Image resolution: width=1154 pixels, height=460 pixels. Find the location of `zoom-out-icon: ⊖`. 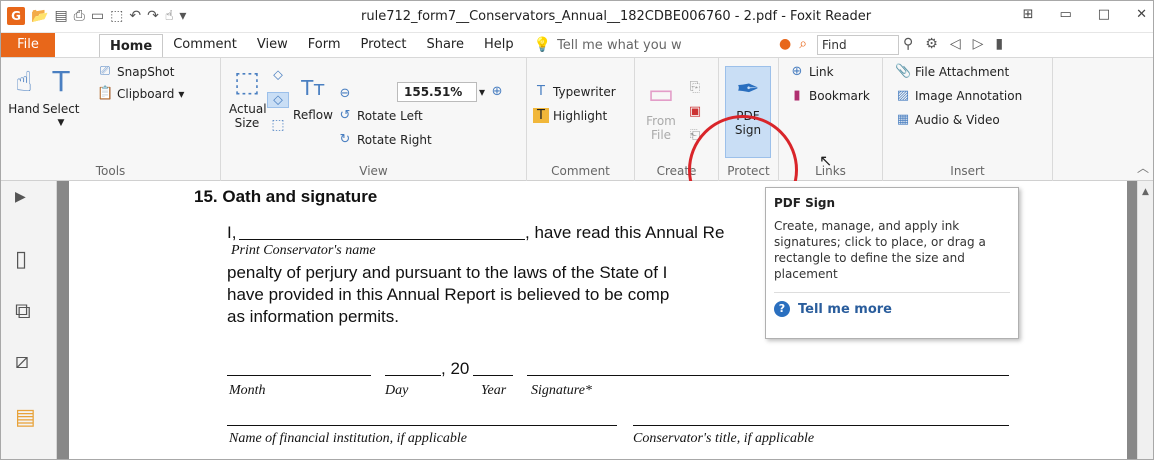

zoom-out-icon: ⊖ is located at coordinates (345, 93).